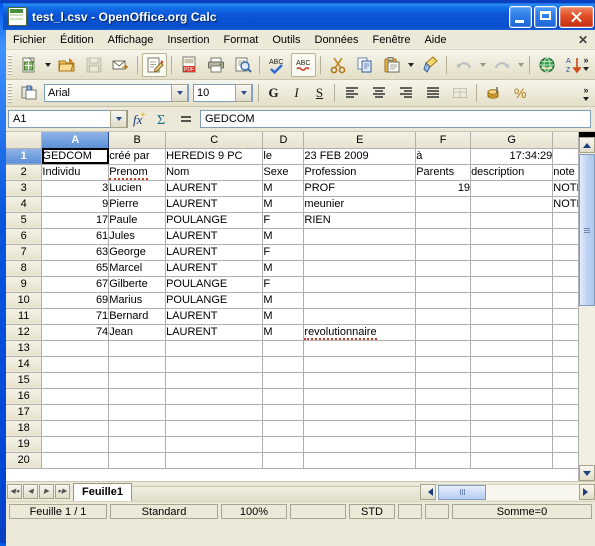 This screenshot has width=595, height=546. What do you see at coordinates (428, 491) in the screenshot?
I see `scroll-left-icon` at bounding box center [428, 491].